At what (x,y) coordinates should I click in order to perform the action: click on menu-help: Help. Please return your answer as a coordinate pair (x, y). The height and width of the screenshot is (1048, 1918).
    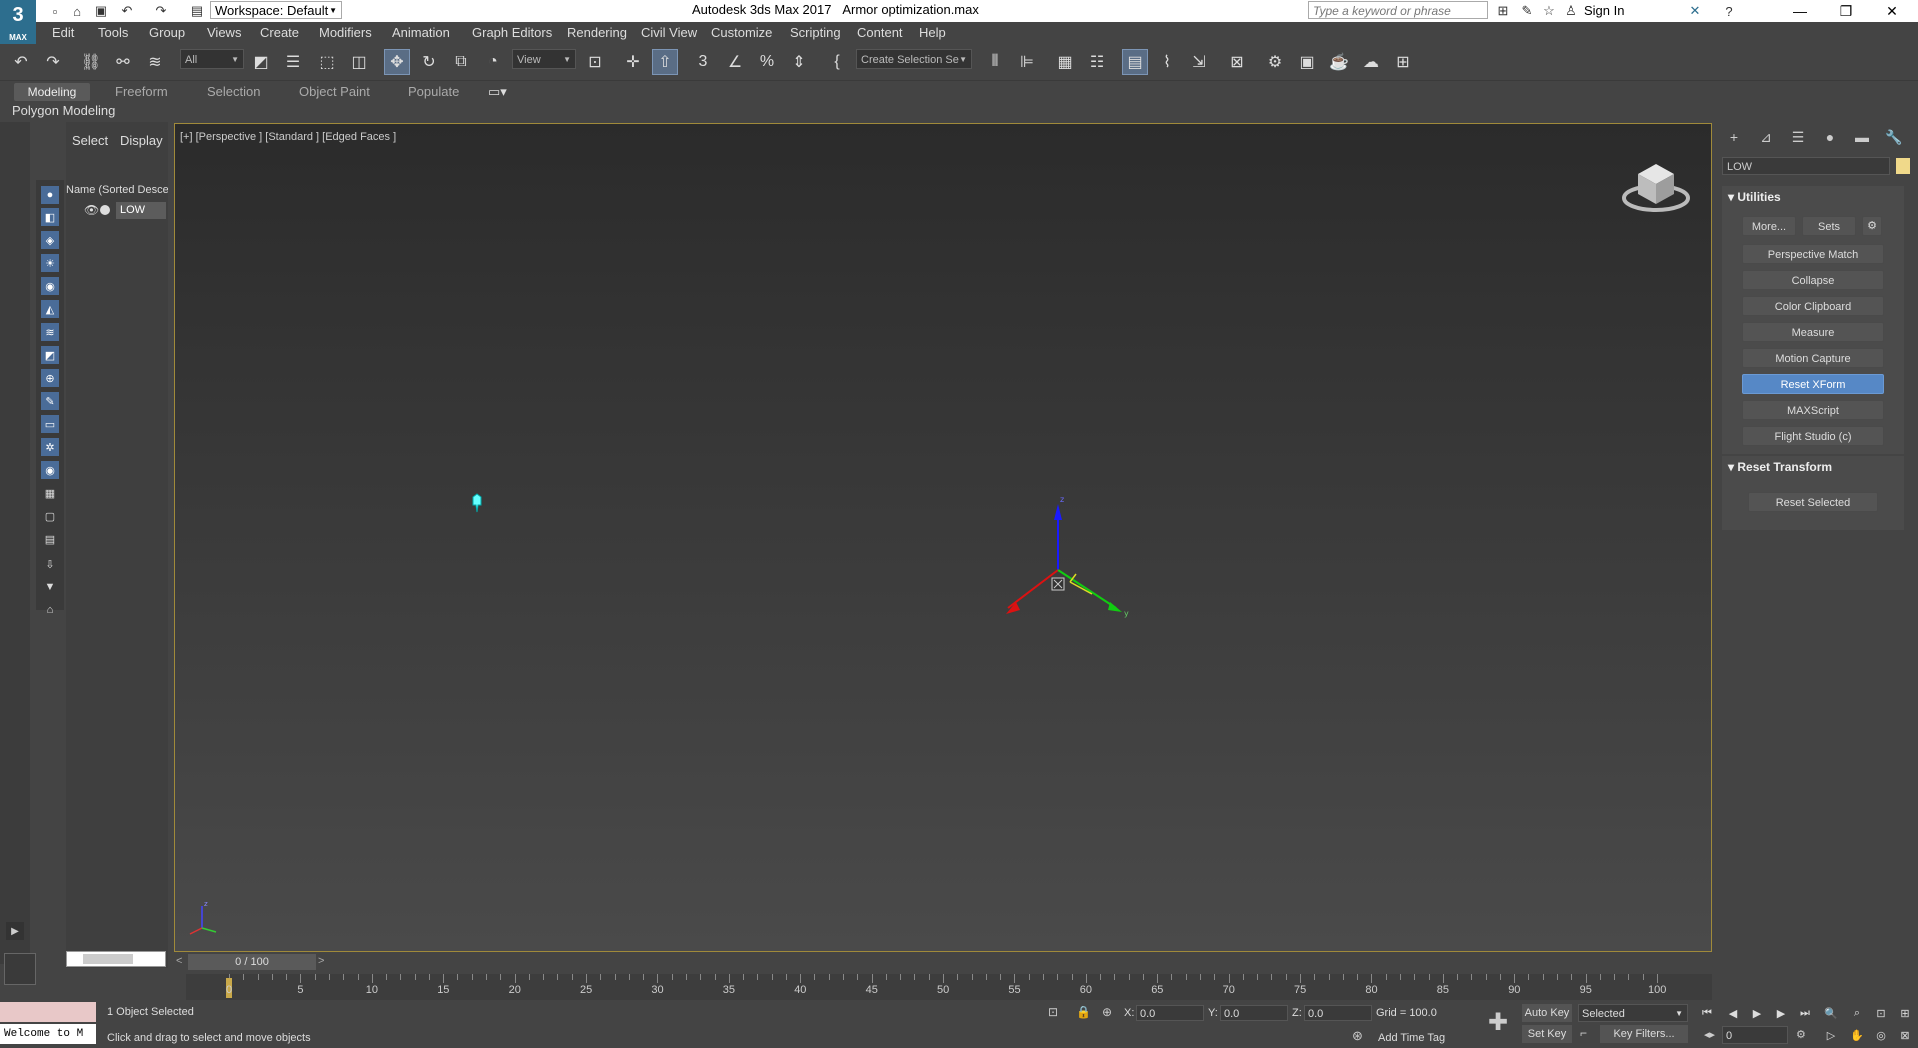
    Looking at the image, I should click on (932, 32).